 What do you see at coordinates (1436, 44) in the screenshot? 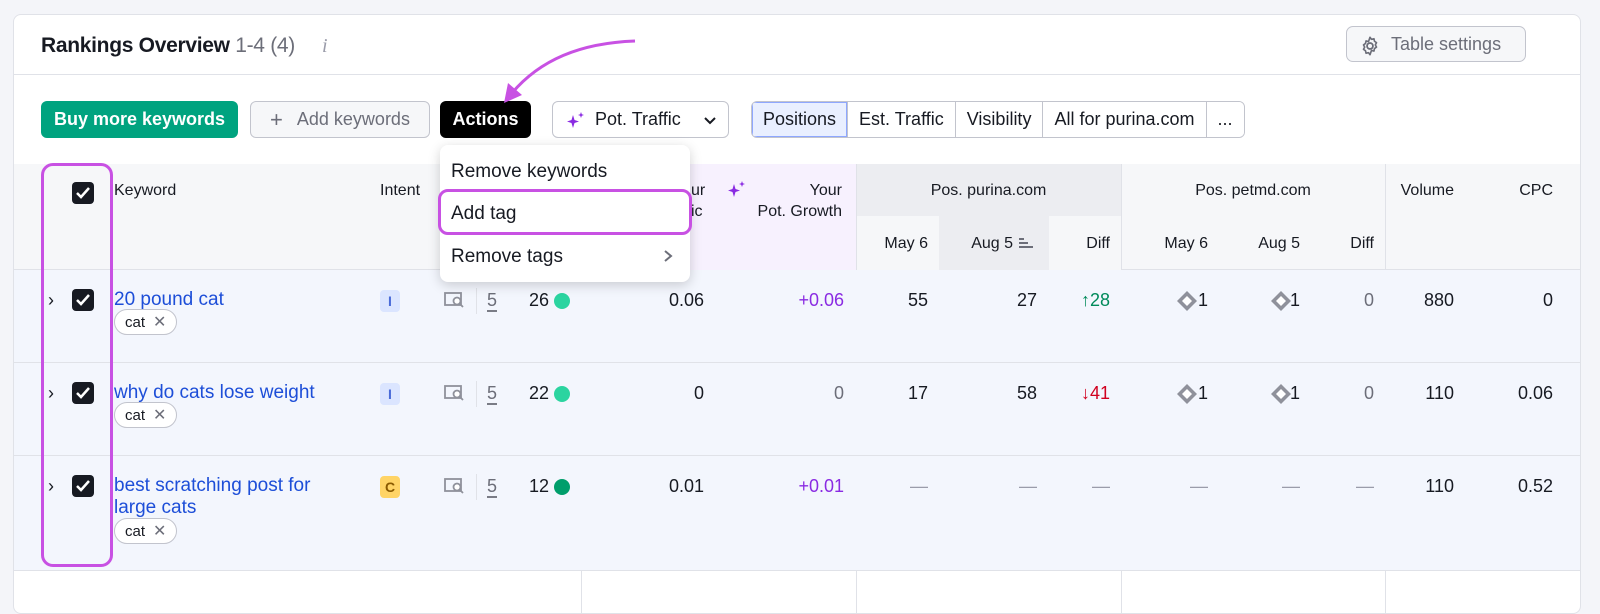
I see `table-settings-button: Table settings` at bounding box center [1436, 44].